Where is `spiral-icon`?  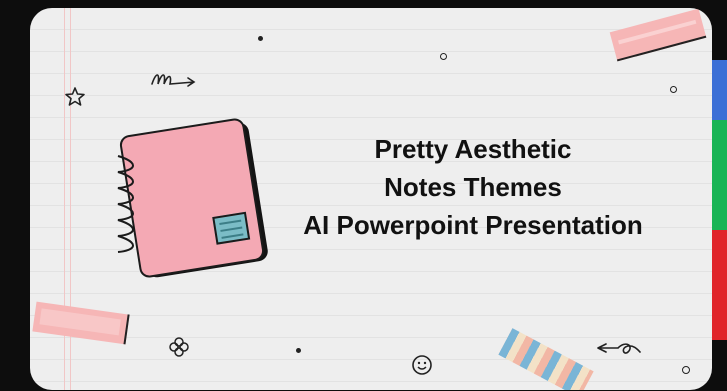
spiral-icon is located at coordinates (125, 204).